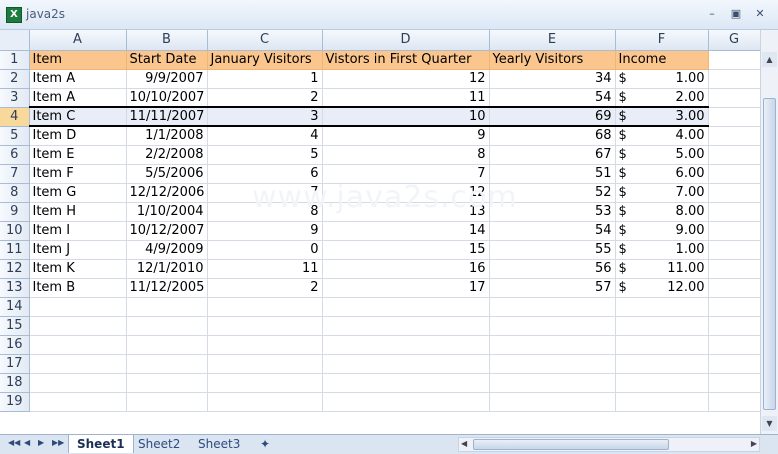 The image size is (778, 454). What do you see at coordinates (167, 212) in the screenshot?
I see `cell-b: 1/10/2004` at bounding box center [167, 212].